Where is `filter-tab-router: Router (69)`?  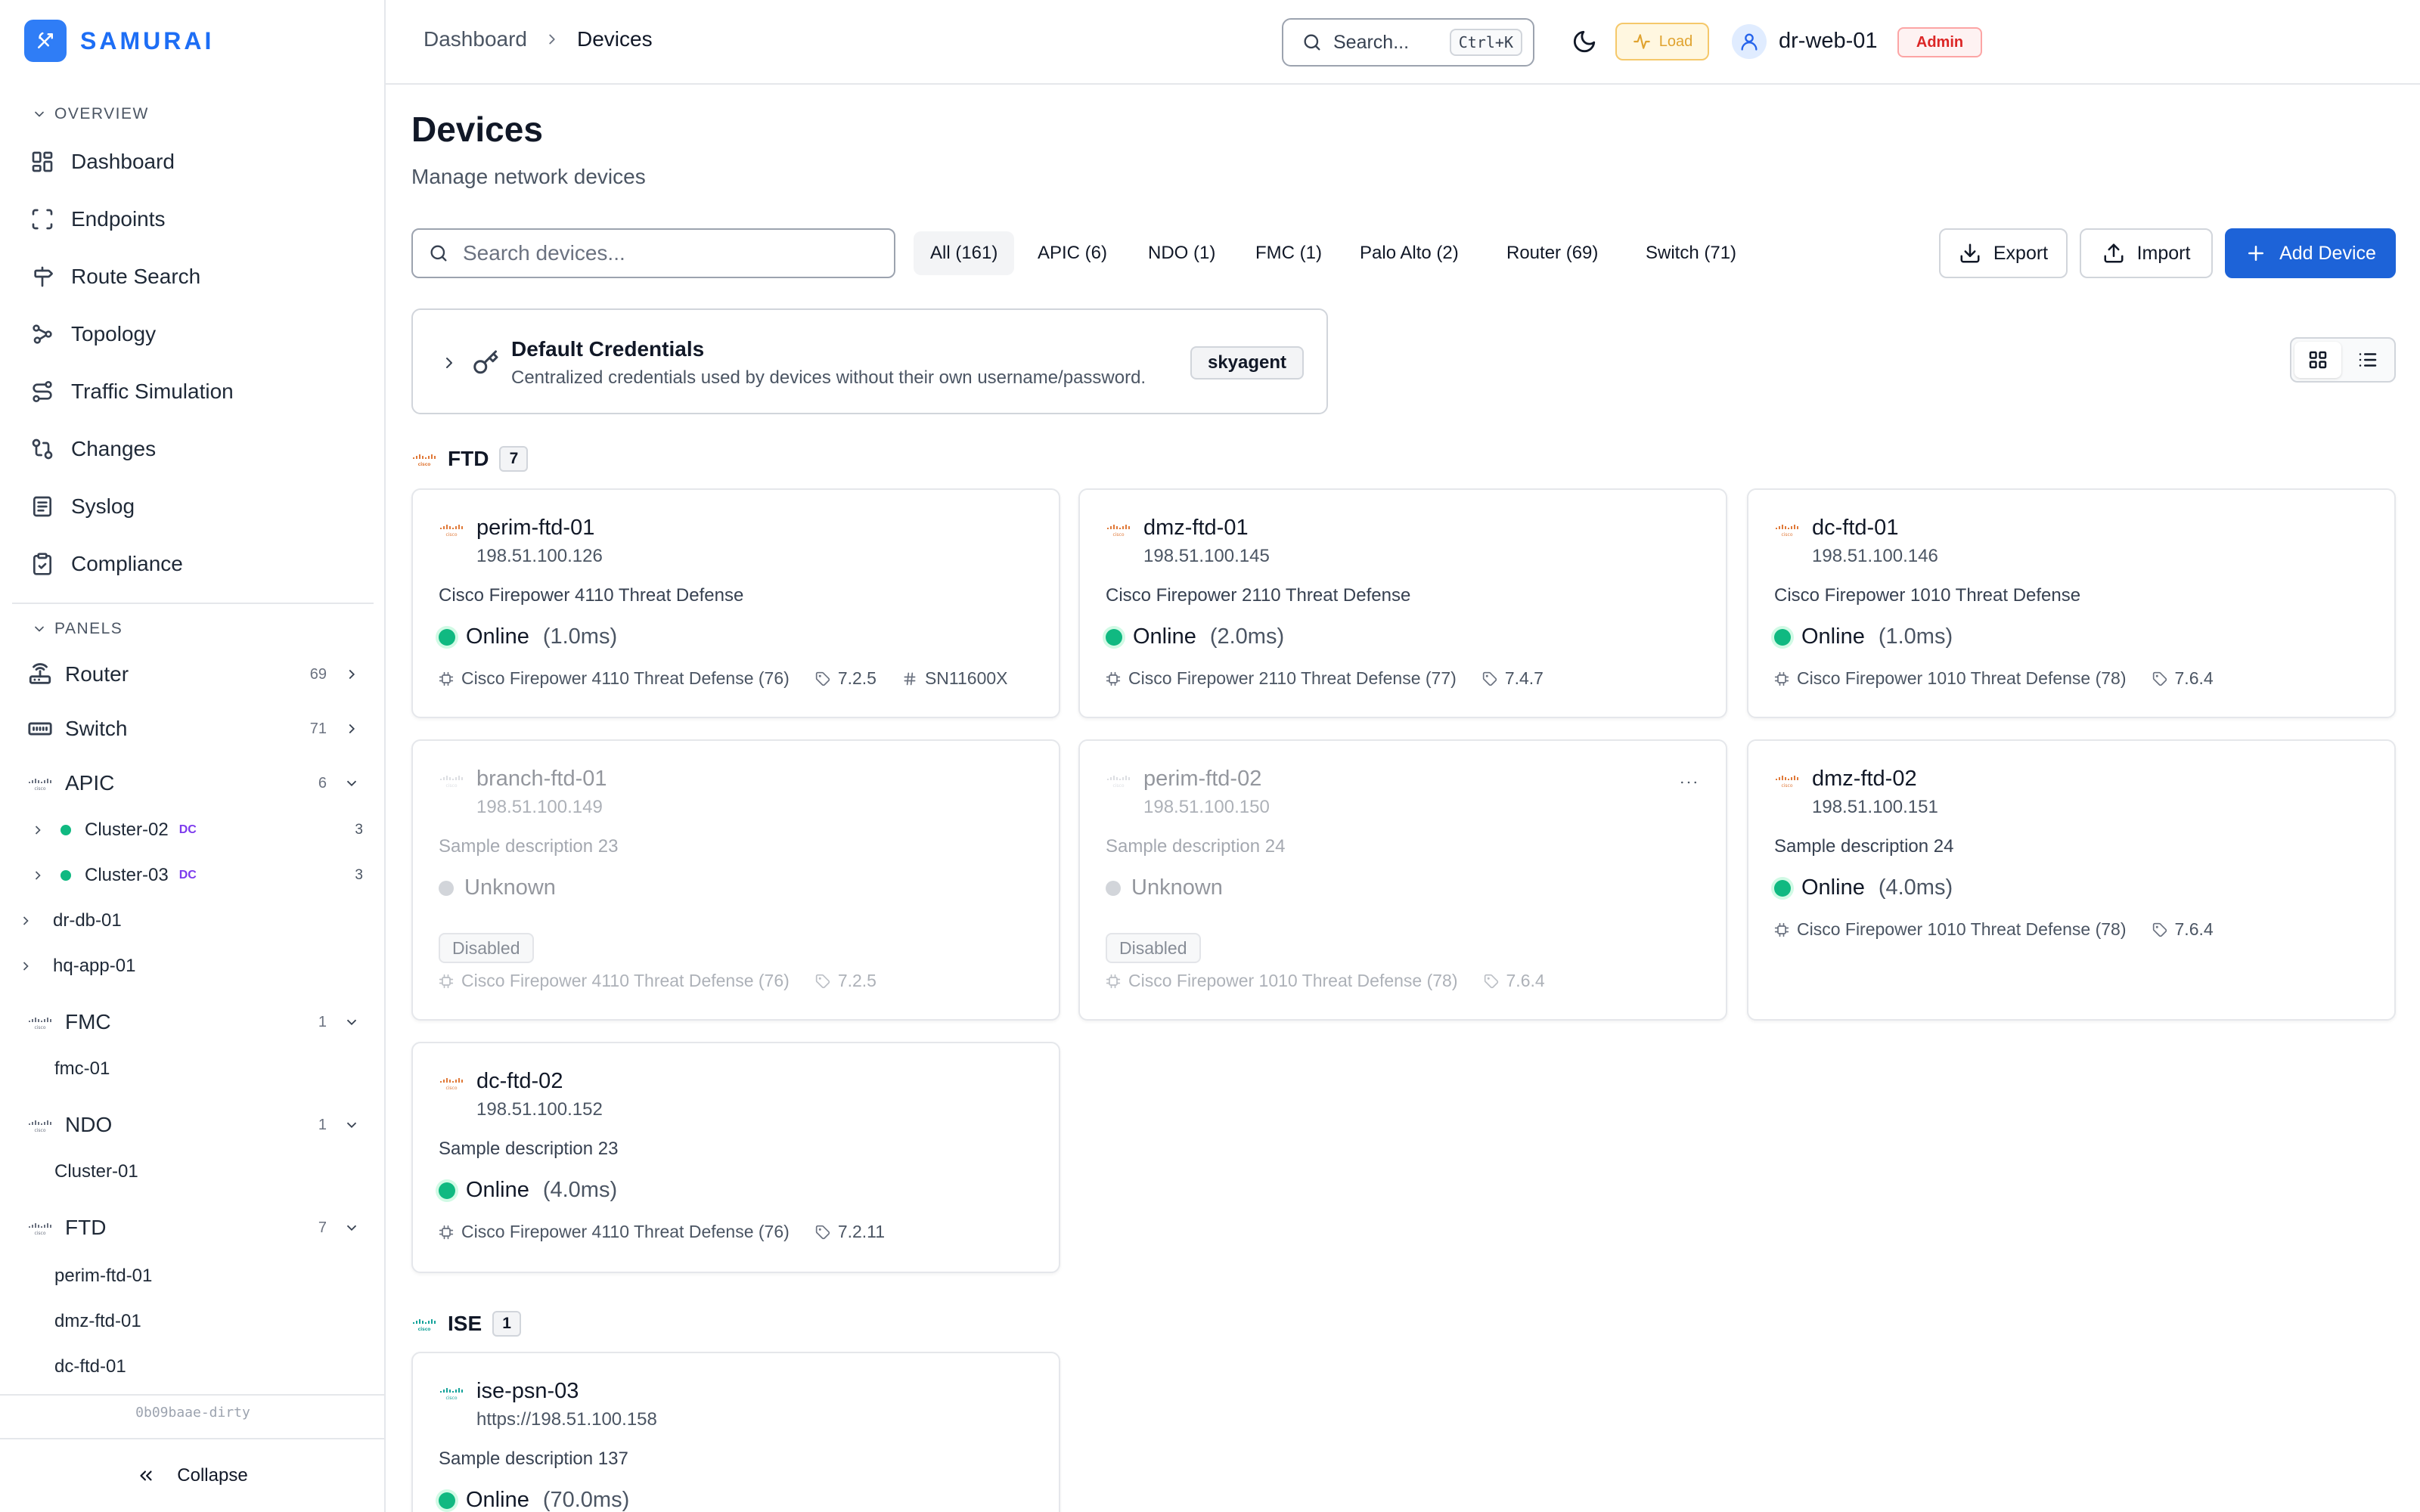
filter-tab-router: Router (69) is located at coordinates (1553, 253).